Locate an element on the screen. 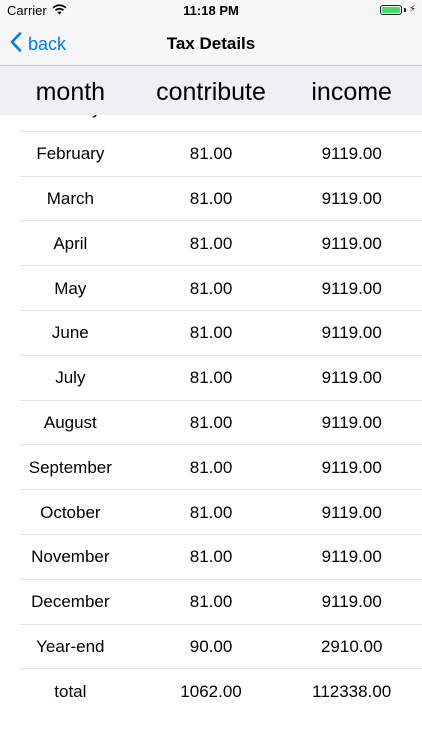  month-cell: October is located at coordinates (70, 512).